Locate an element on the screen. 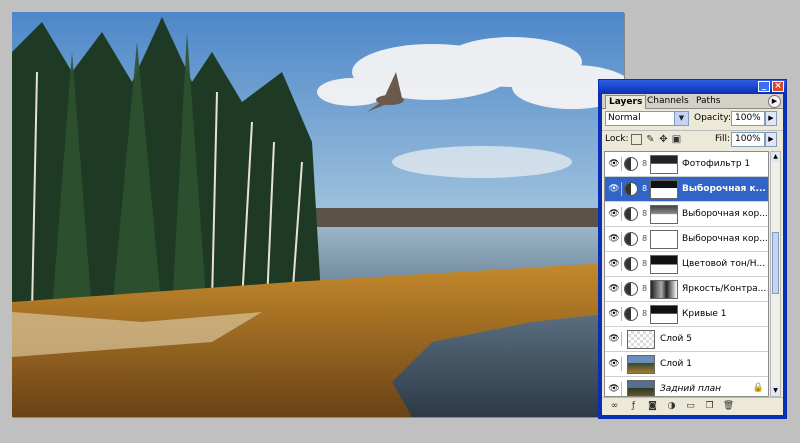  layer-row: 👁 8 Кривые 1 is located at coordinates (686, 314).